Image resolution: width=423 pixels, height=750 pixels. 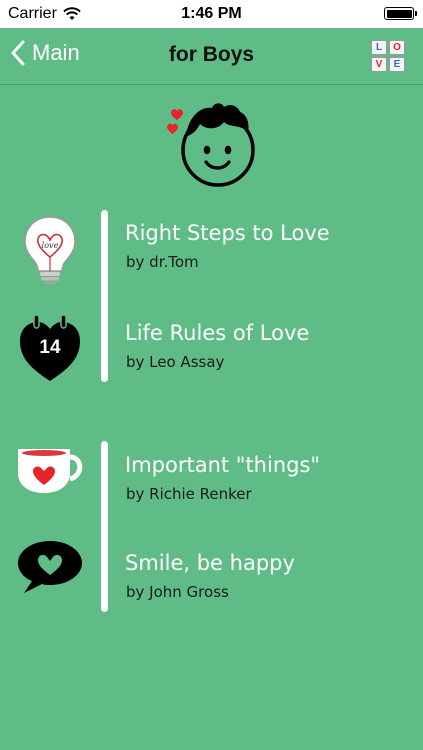 I want to click on cup-heart-icon, so click(x=50, y=471).